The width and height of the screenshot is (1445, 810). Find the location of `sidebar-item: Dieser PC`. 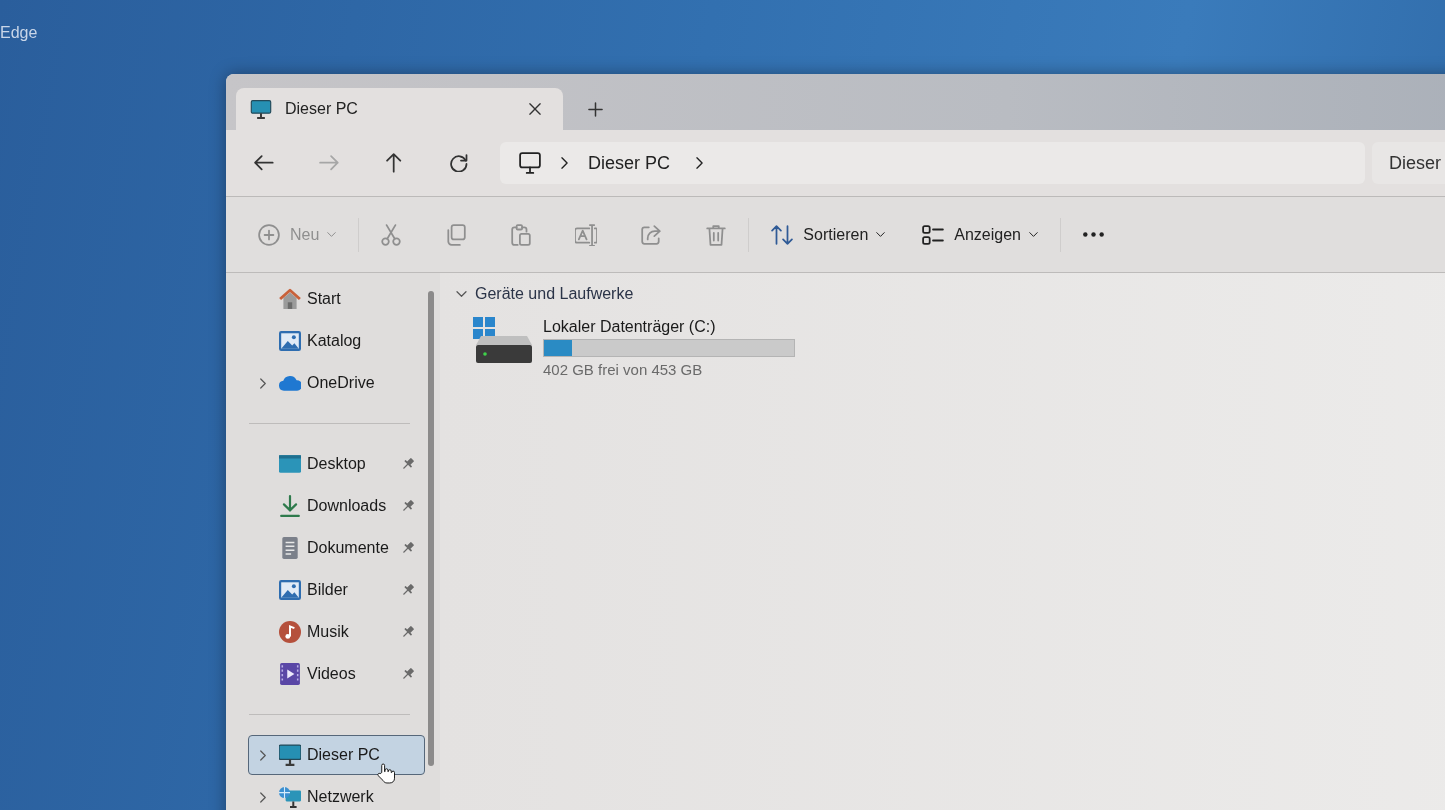

sidebar-item: Dieser PC is located at coordinates (336, 755).